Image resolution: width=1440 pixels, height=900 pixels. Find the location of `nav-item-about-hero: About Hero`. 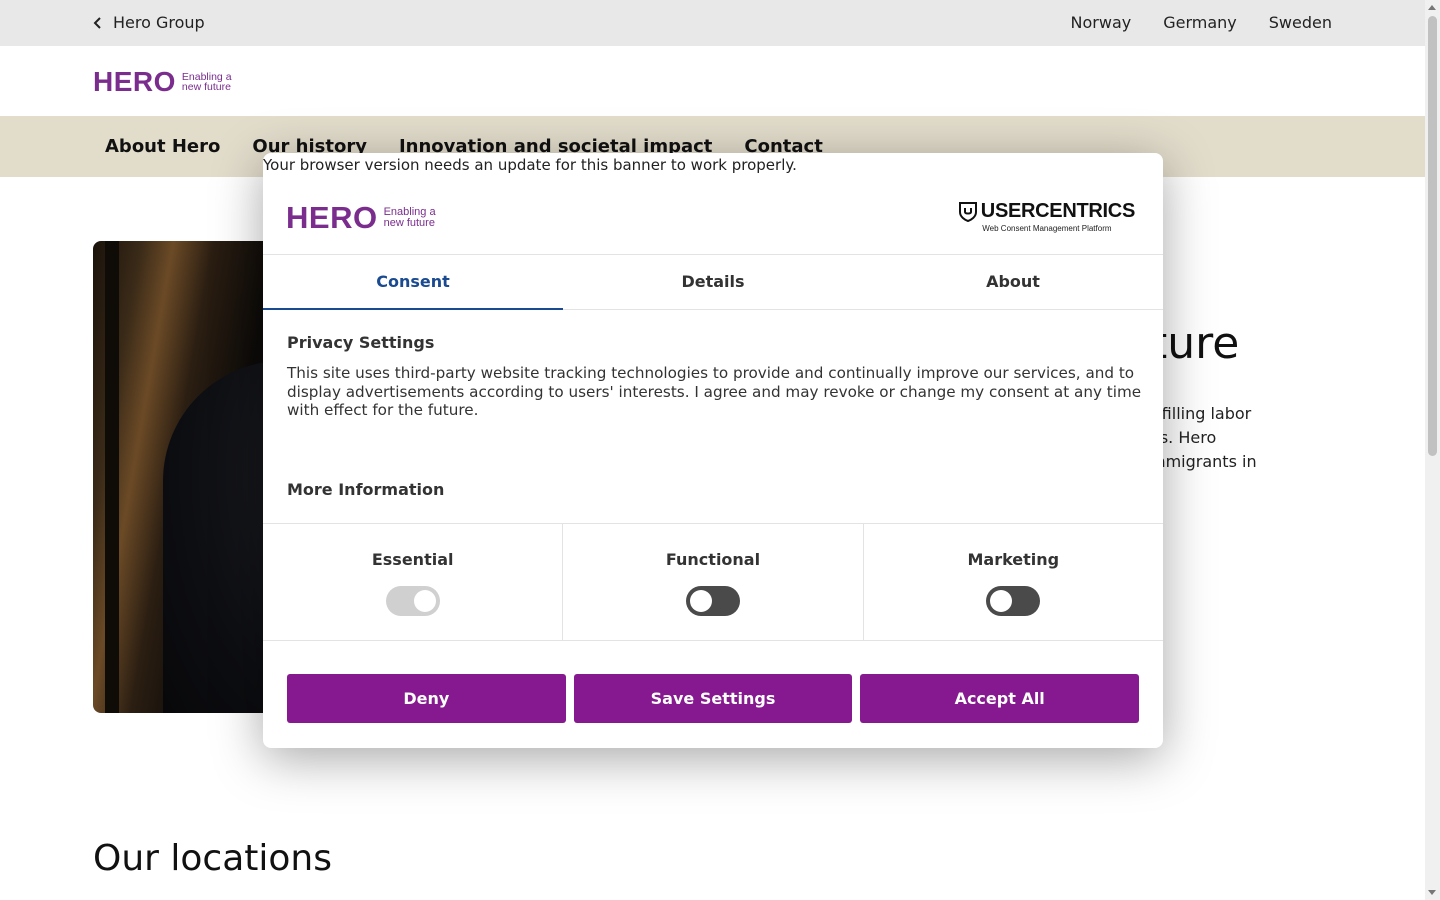

nav-item-about-hero: About Hero is located at coordinates (162, 146).